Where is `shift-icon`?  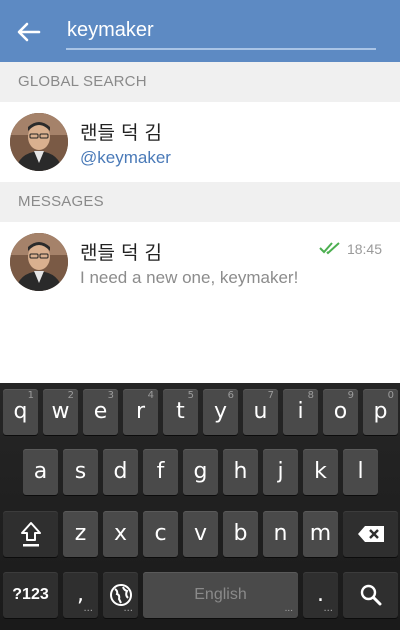 shift-icon is located at coordinates (30, 534).